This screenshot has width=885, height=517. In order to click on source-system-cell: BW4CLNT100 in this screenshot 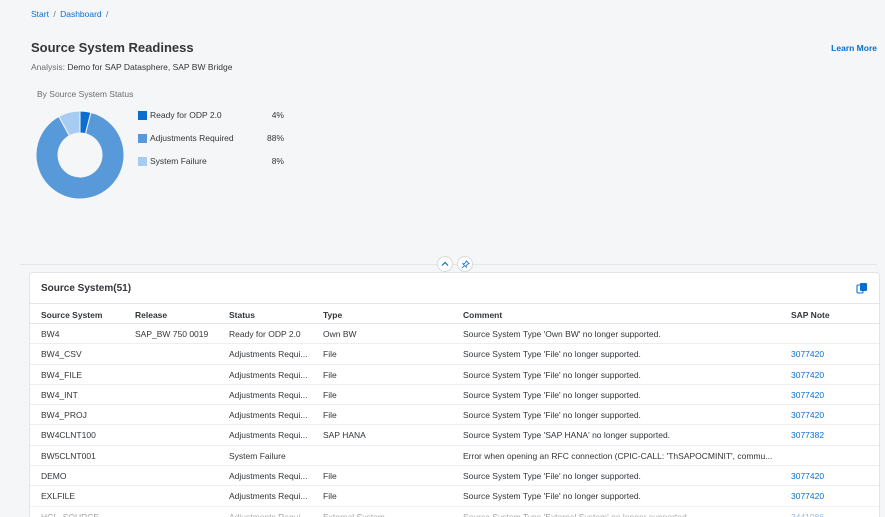, I will do `click(68, 435)`.